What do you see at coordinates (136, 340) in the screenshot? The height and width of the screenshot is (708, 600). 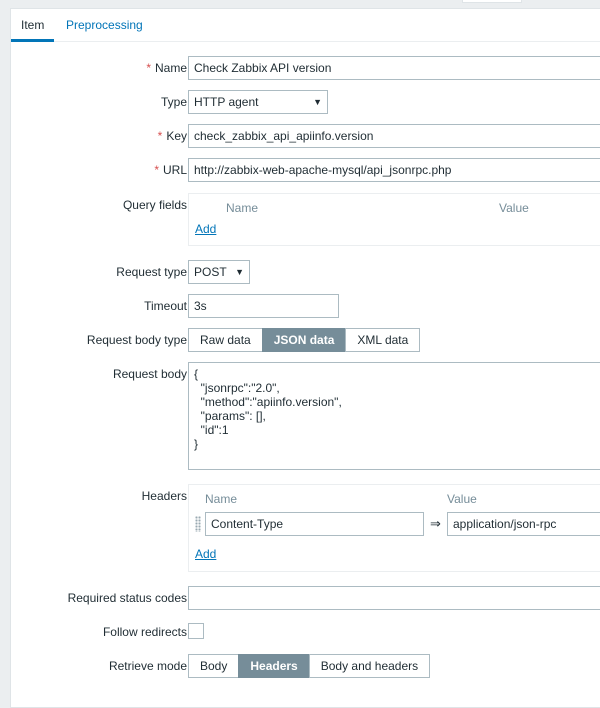 I see `request-body-type-label: Request body type` at bounding box center [136, 340].